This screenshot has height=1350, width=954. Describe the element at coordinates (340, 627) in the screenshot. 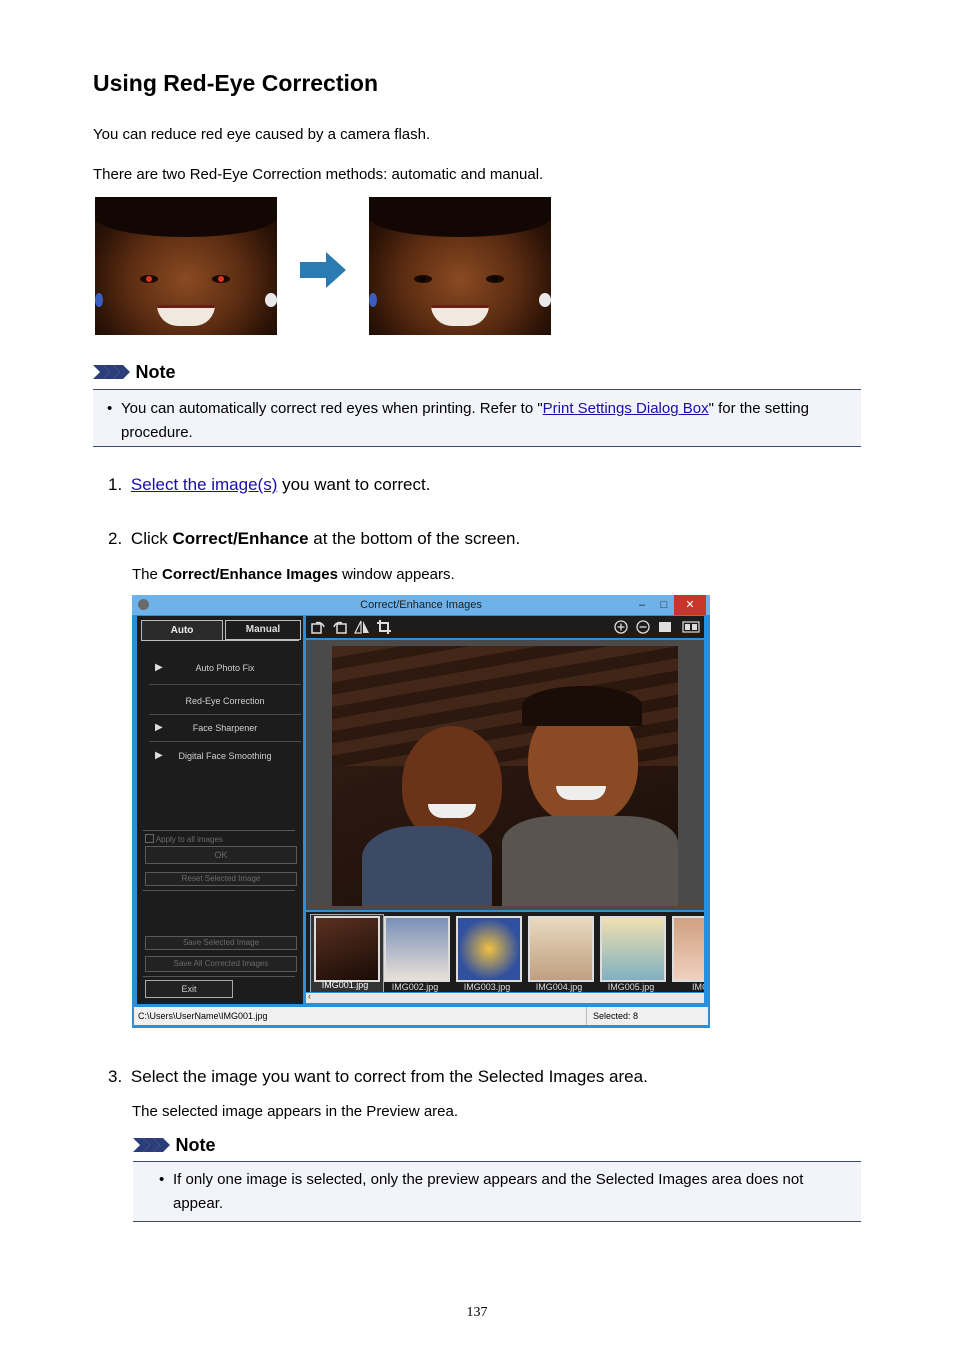

I see `rotate-right-icon` at that location.